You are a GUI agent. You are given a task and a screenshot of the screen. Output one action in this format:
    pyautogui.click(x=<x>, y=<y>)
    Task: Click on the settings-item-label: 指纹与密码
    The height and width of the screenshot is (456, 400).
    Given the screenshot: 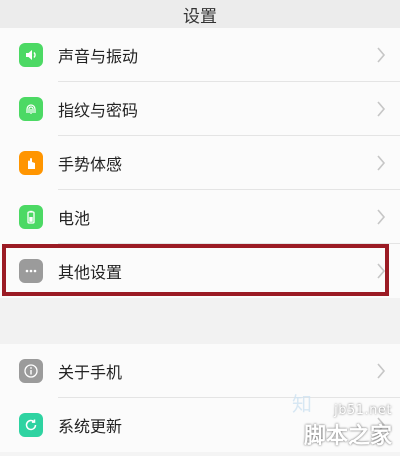 What is the action you would take?
    pyautogui.click(x=98, y=110)
    